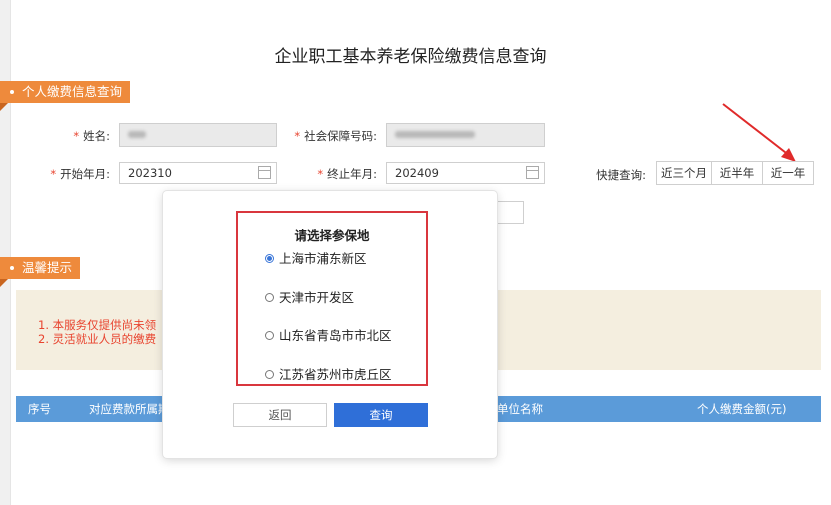  I want to click on location-option-2: 天津市开发区, so click(309, 296).